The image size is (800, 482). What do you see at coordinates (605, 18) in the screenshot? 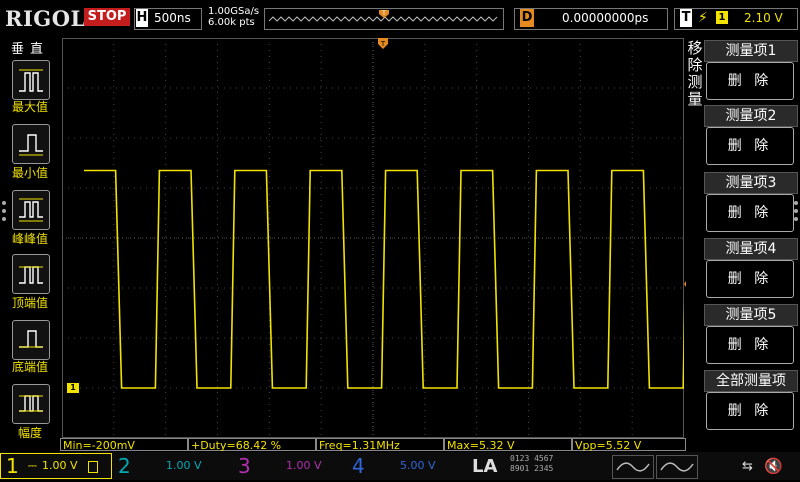
I see `delay-value: 0.00000000ps` at bounding box center [605, 18].